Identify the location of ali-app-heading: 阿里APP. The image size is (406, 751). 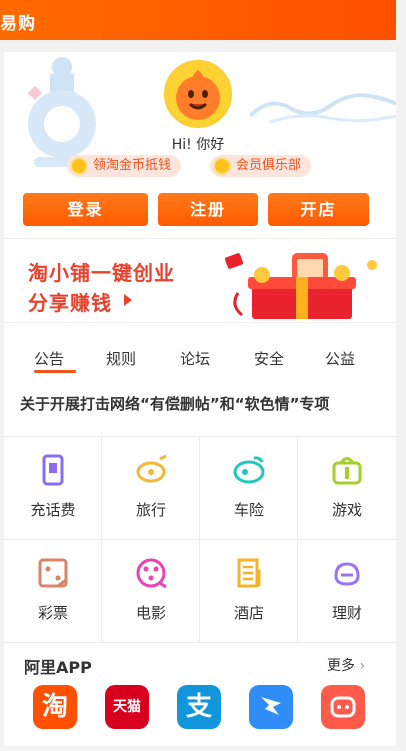
(58, 667).